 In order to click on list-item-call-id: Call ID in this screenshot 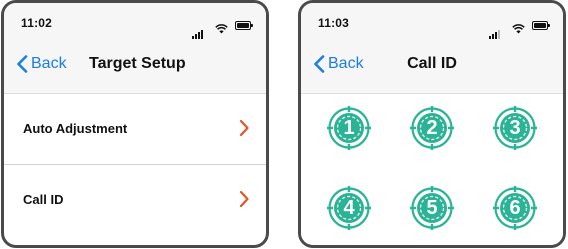, I will do `click(135, 195)`.